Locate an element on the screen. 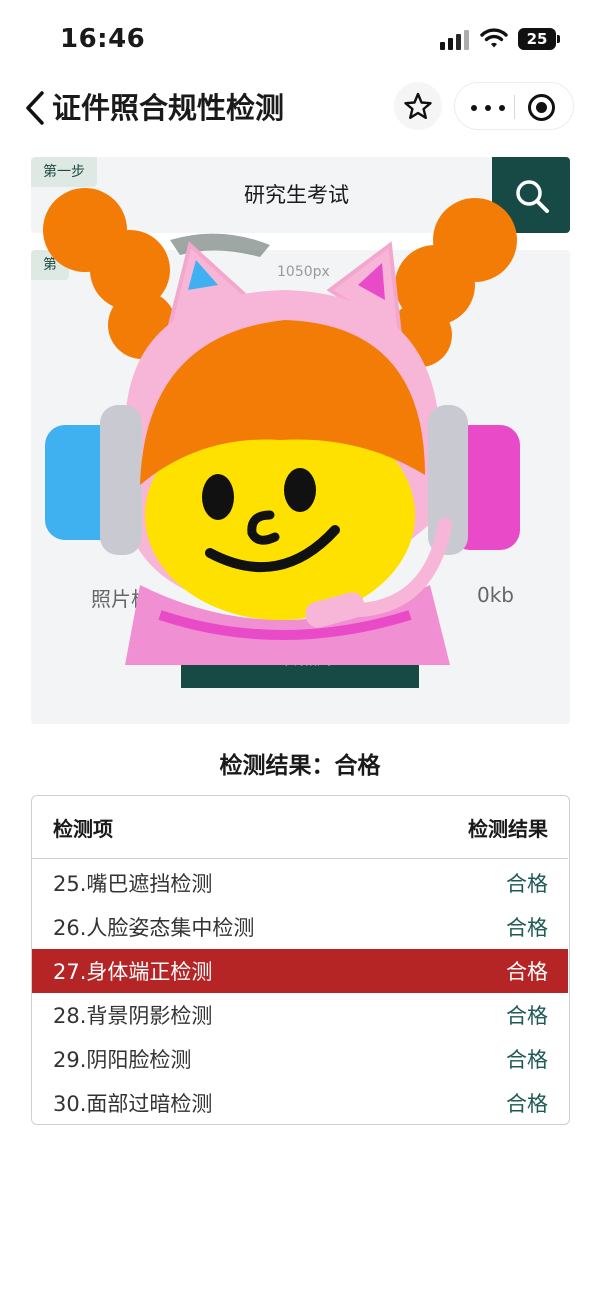 The width and height of the screenshot is (600, 1299). signal-icon is located at coordinates (455, 39).